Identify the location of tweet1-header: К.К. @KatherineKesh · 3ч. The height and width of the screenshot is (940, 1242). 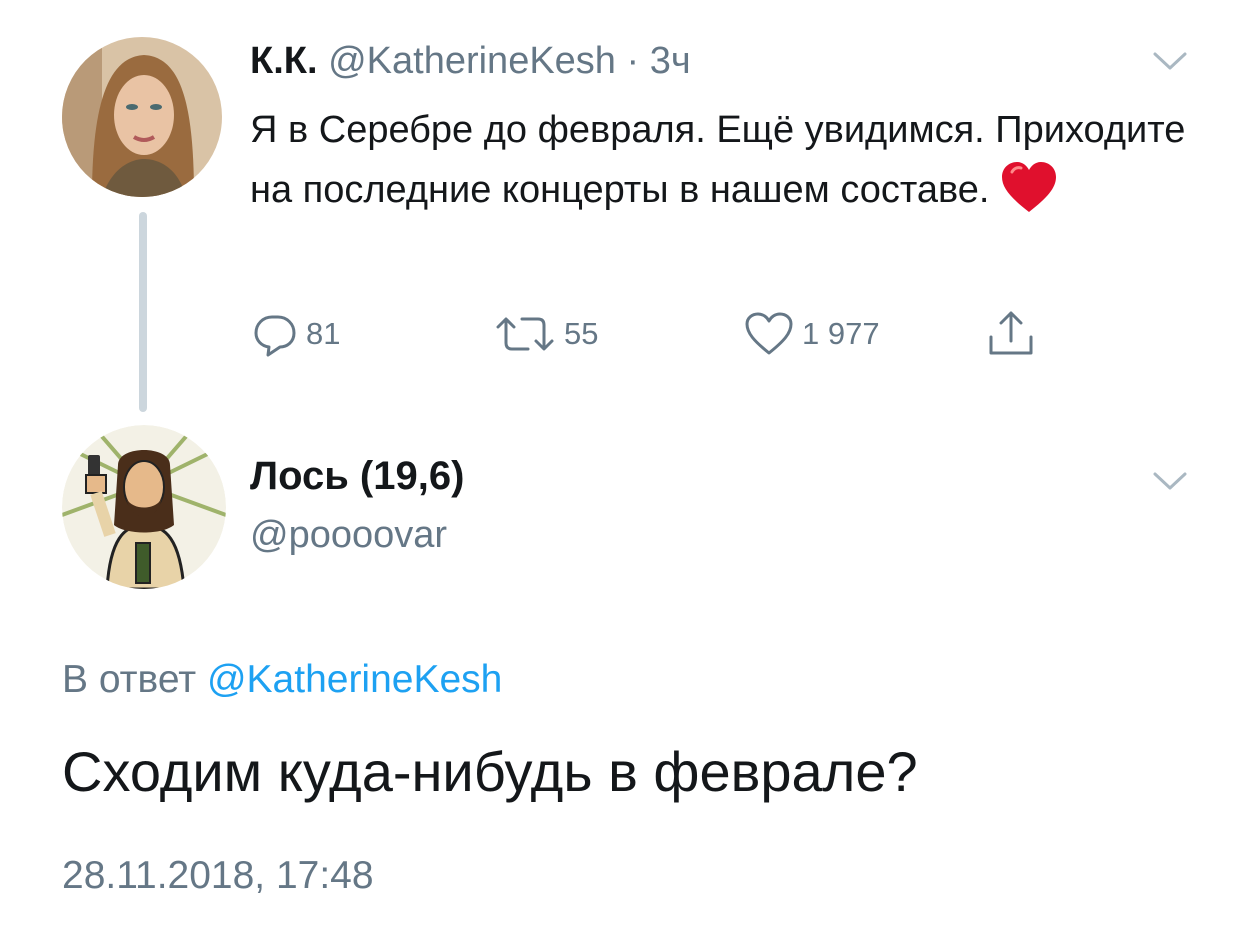
(470, 61).